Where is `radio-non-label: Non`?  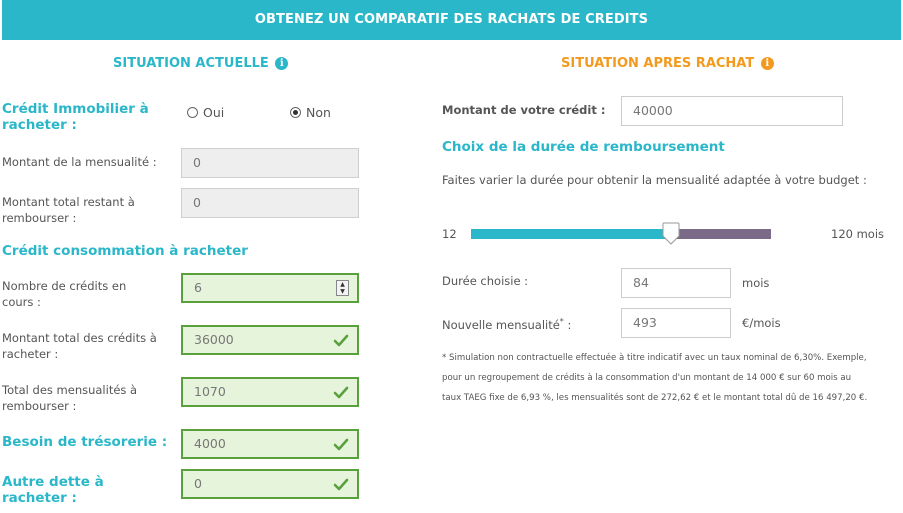 radio-non-label: Non is located at coordinates (318, 112).